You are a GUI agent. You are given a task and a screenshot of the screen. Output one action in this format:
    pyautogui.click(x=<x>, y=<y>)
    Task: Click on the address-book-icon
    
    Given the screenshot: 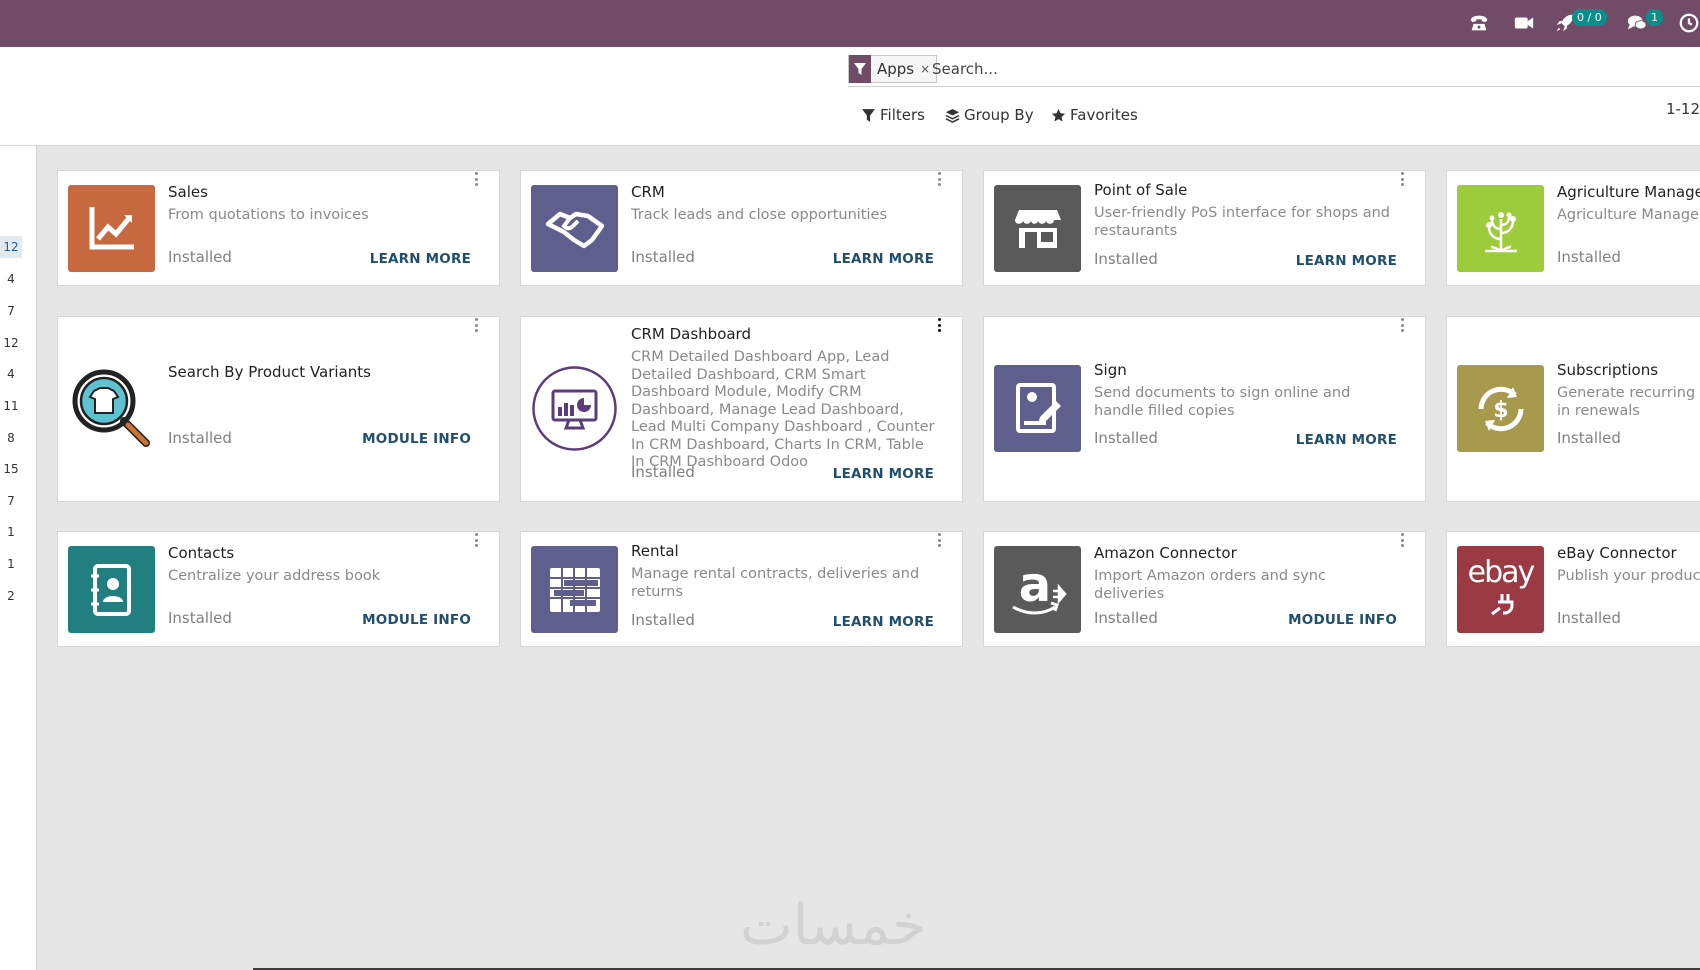 What is the action you would take?
    pyautogui.click(x=111, y=589)
    